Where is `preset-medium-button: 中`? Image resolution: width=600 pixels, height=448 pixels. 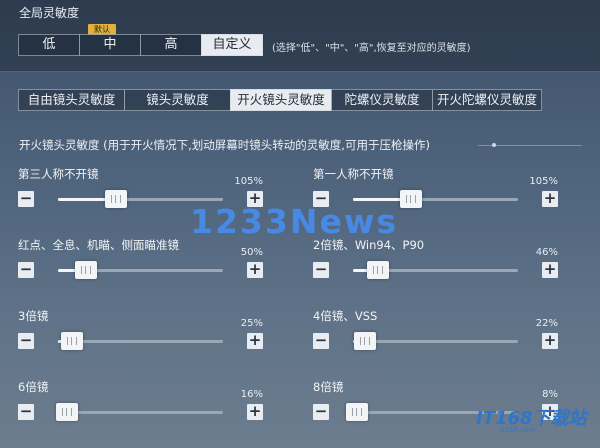
preset-medium-button: 中 is located at coordinates (110, 45).